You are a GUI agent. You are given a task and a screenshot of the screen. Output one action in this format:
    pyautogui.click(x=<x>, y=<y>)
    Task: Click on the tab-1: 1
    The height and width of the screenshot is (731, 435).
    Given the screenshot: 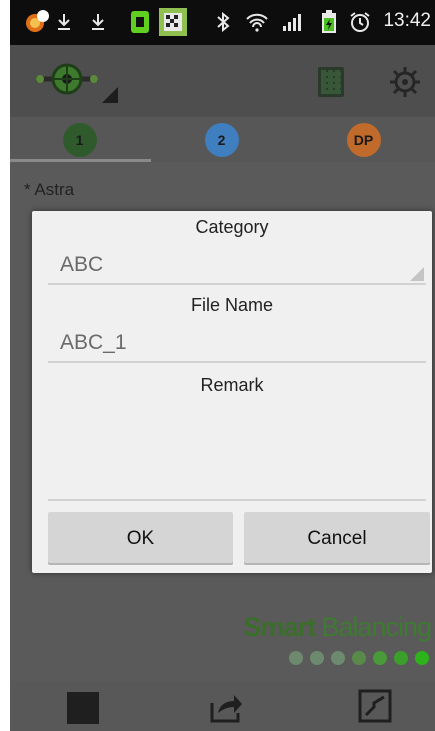 What is the action you would take?
    pyautogui.click(x=80, y=139)
    